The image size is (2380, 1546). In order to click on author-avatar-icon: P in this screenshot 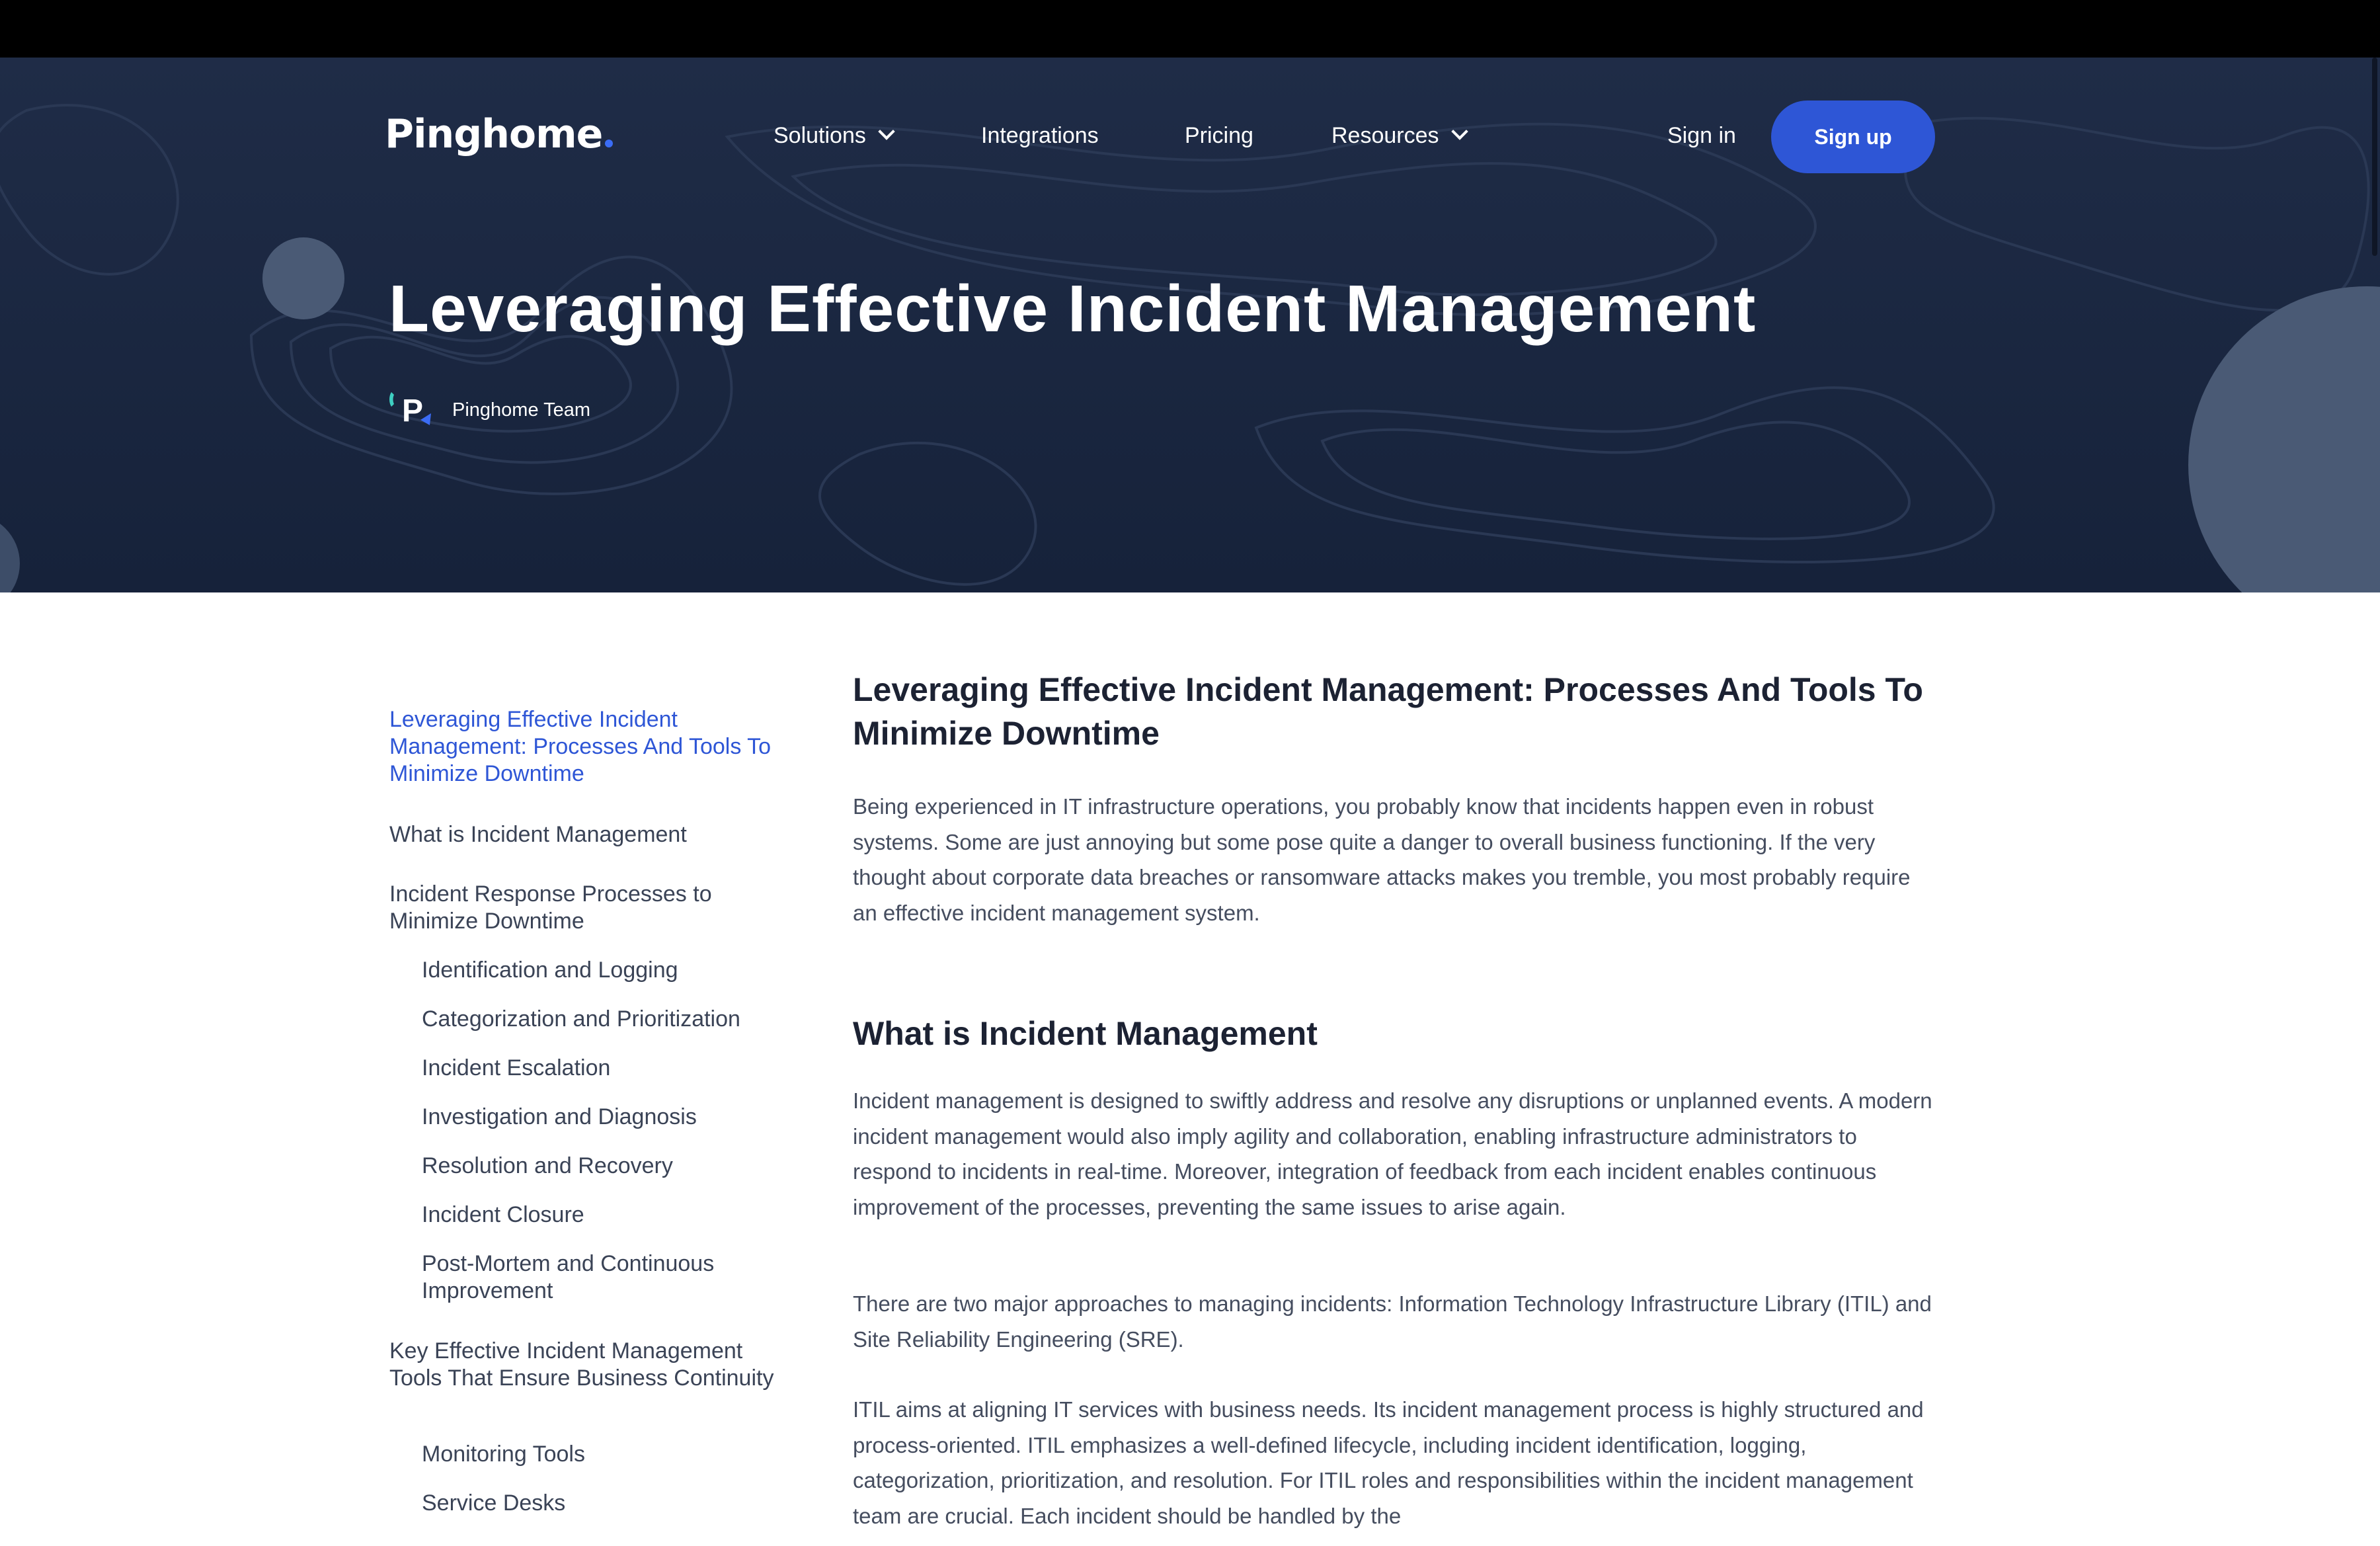, I will do `click(410, 410)`.